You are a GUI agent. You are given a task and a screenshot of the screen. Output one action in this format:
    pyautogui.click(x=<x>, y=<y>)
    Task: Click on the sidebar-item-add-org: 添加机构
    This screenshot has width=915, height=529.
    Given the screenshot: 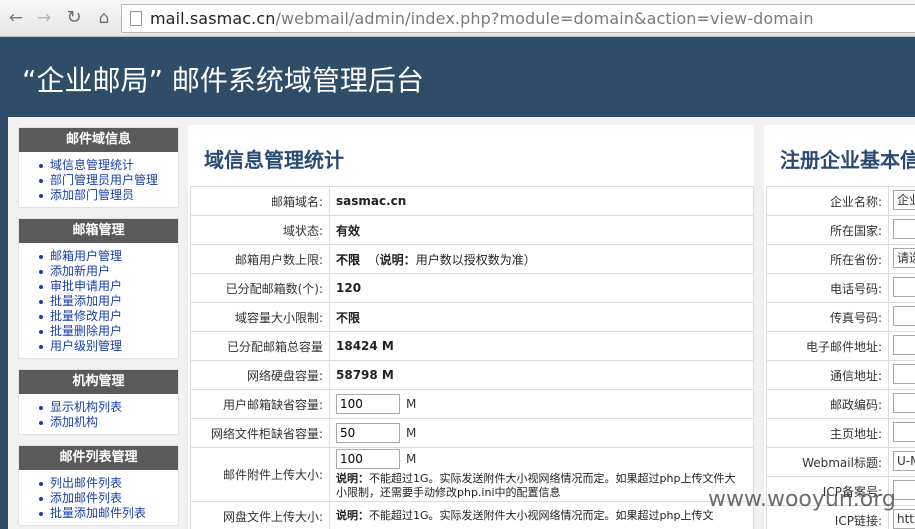 What is the action you would take?
    pyautogui.click(x=107, y=422)
    